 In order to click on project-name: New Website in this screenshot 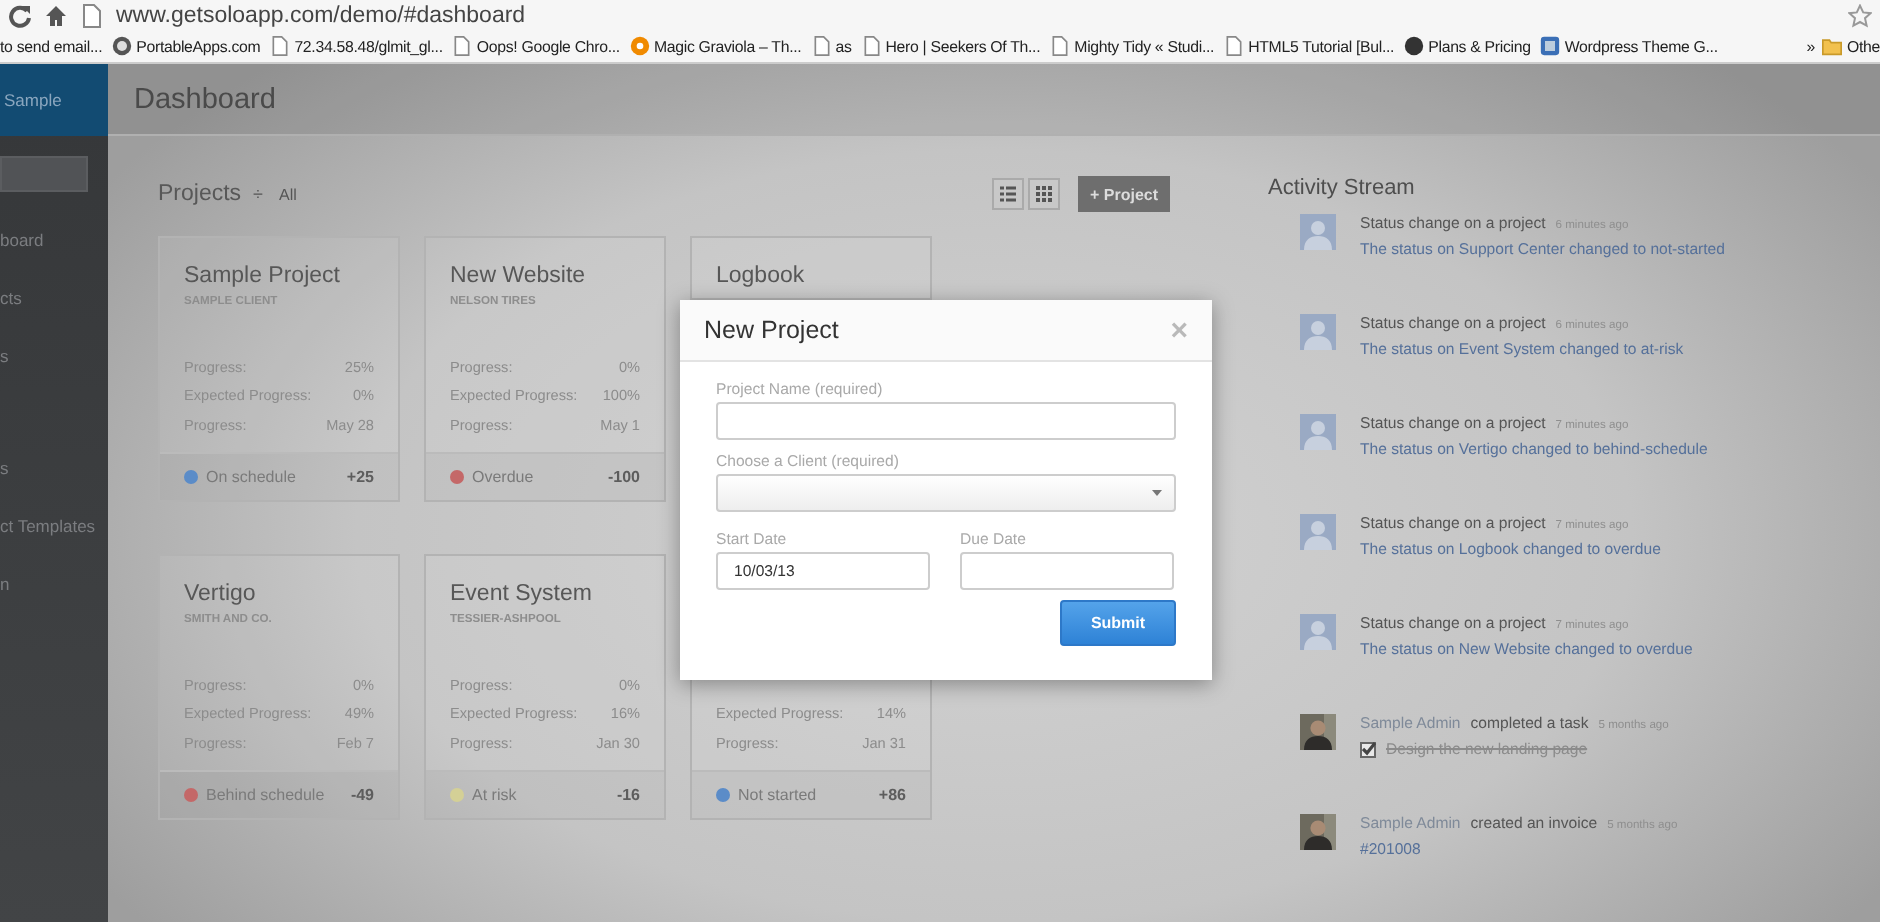, I will do `click(519, 276)`.